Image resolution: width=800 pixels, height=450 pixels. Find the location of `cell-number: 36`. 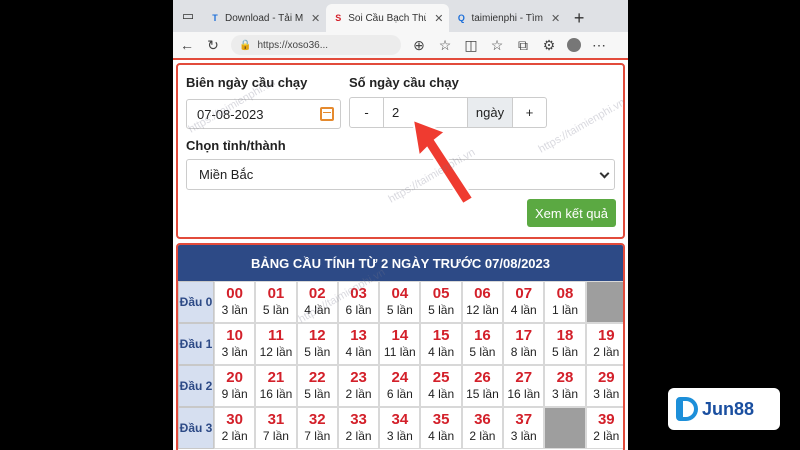

cell-number: 36 is located at coordinates (482, 419).